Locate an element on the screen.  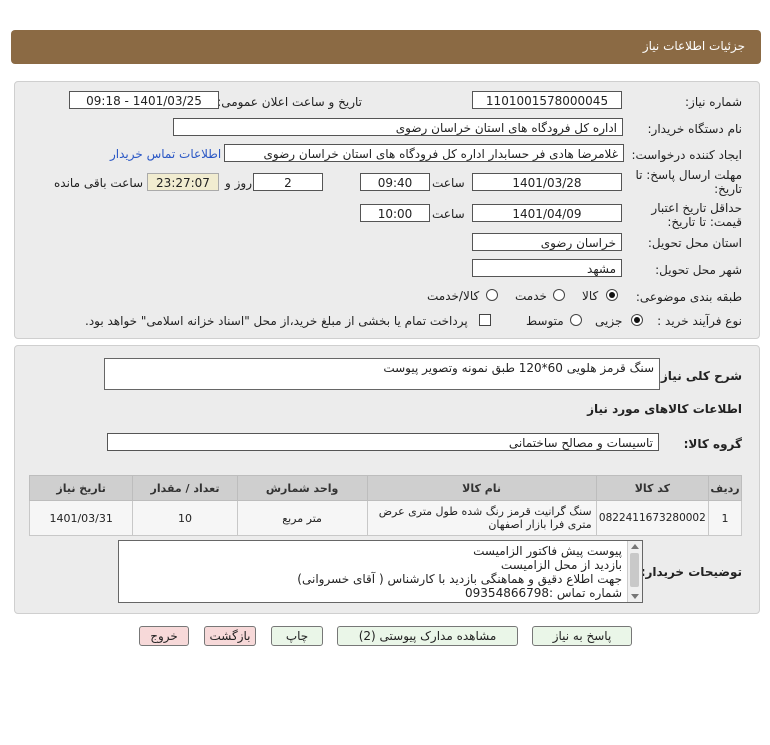
category-option-service: خدمت is located at coordinates (531, 296).